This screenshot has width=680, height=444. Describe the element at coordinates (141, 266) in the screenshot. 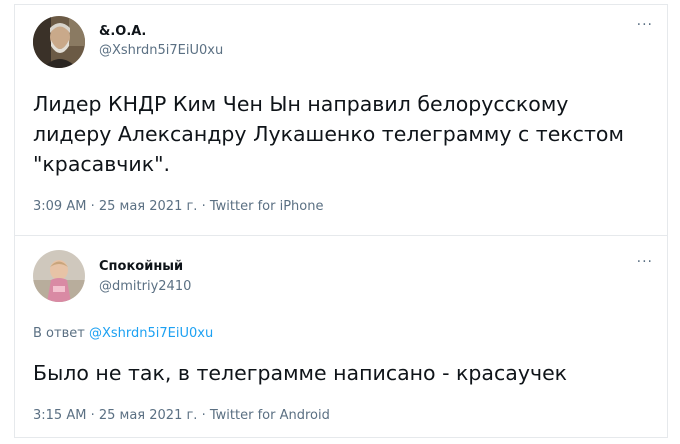

I see `author-name: Спокойный` at that location.